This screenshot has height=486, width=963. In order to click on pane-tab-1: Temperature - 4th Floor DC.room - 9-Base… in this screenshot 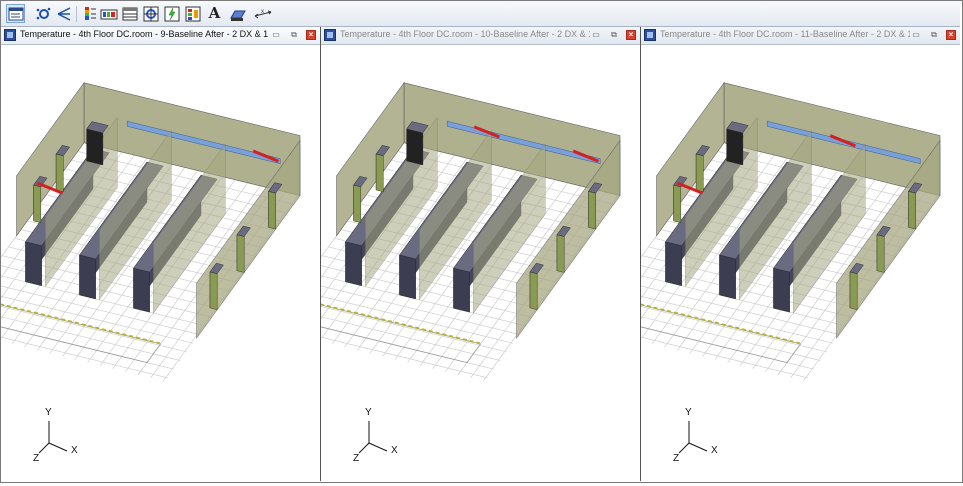, I will do `click(160, 36)`.